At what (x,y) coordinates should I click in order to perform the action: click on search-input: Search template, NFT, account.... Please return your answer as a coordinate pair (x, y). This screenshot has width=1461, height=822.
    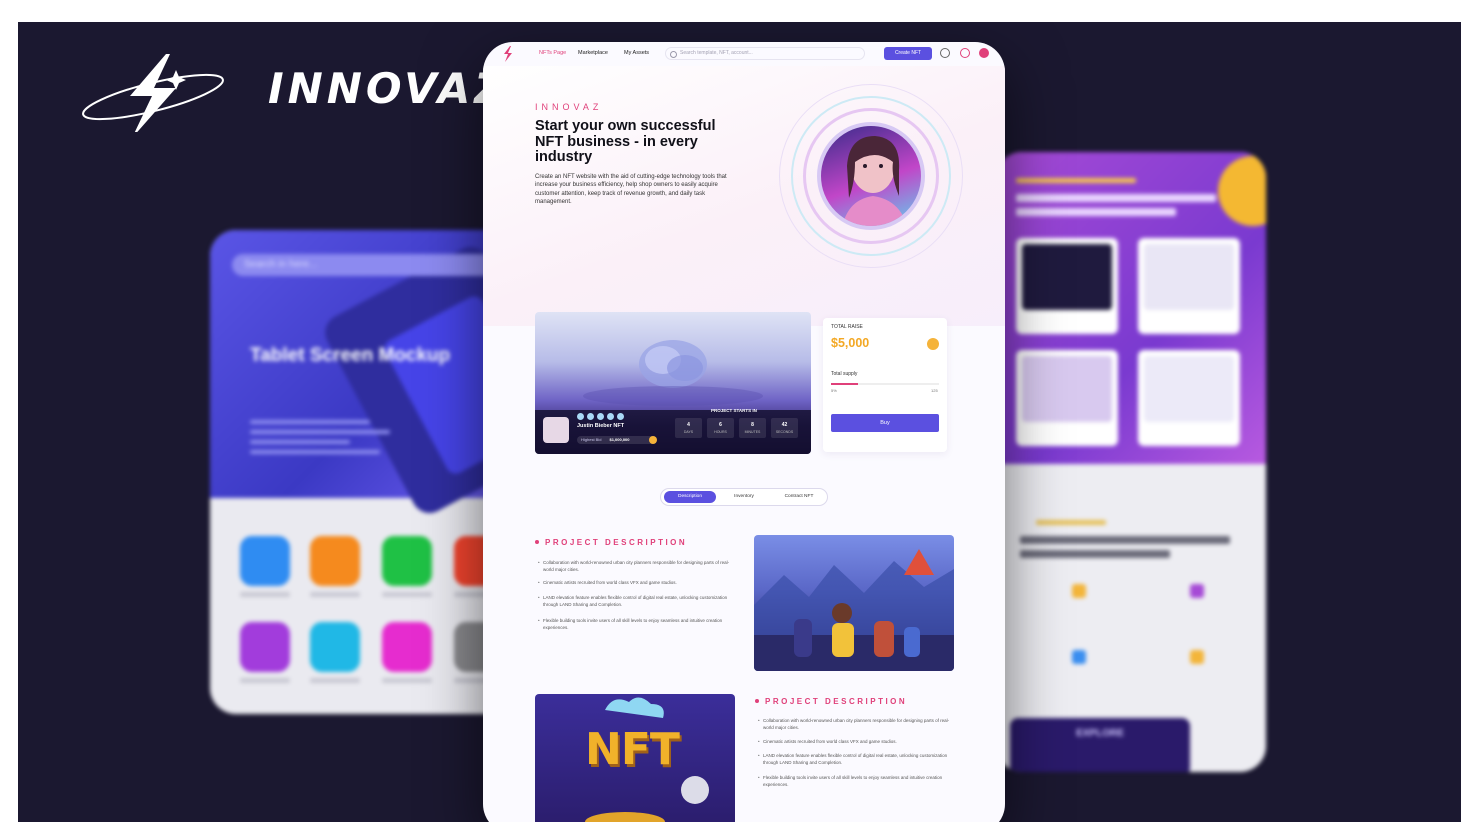
    Looking at the image, I should click on (765, 53).